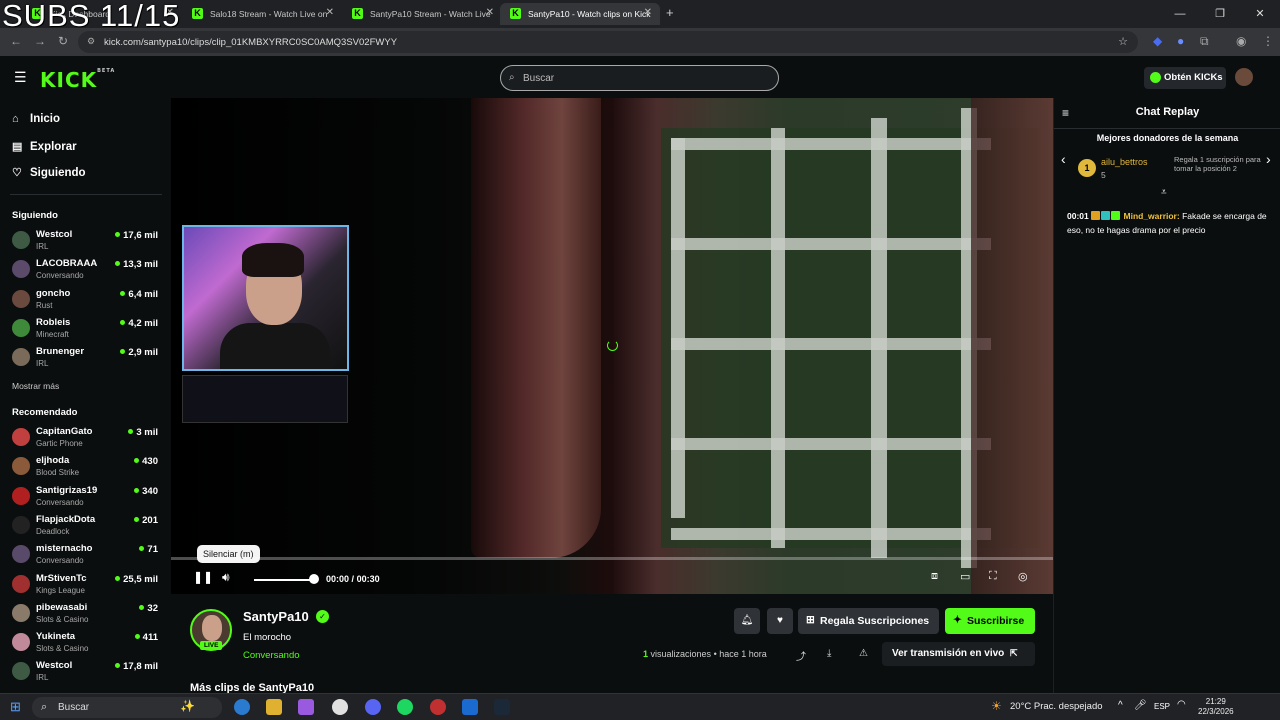 The height and width of the screenshot is (720, 1280). Describe the element at coordinates (1244, 77) in the screenshot. I see `user-avatar` at that location.